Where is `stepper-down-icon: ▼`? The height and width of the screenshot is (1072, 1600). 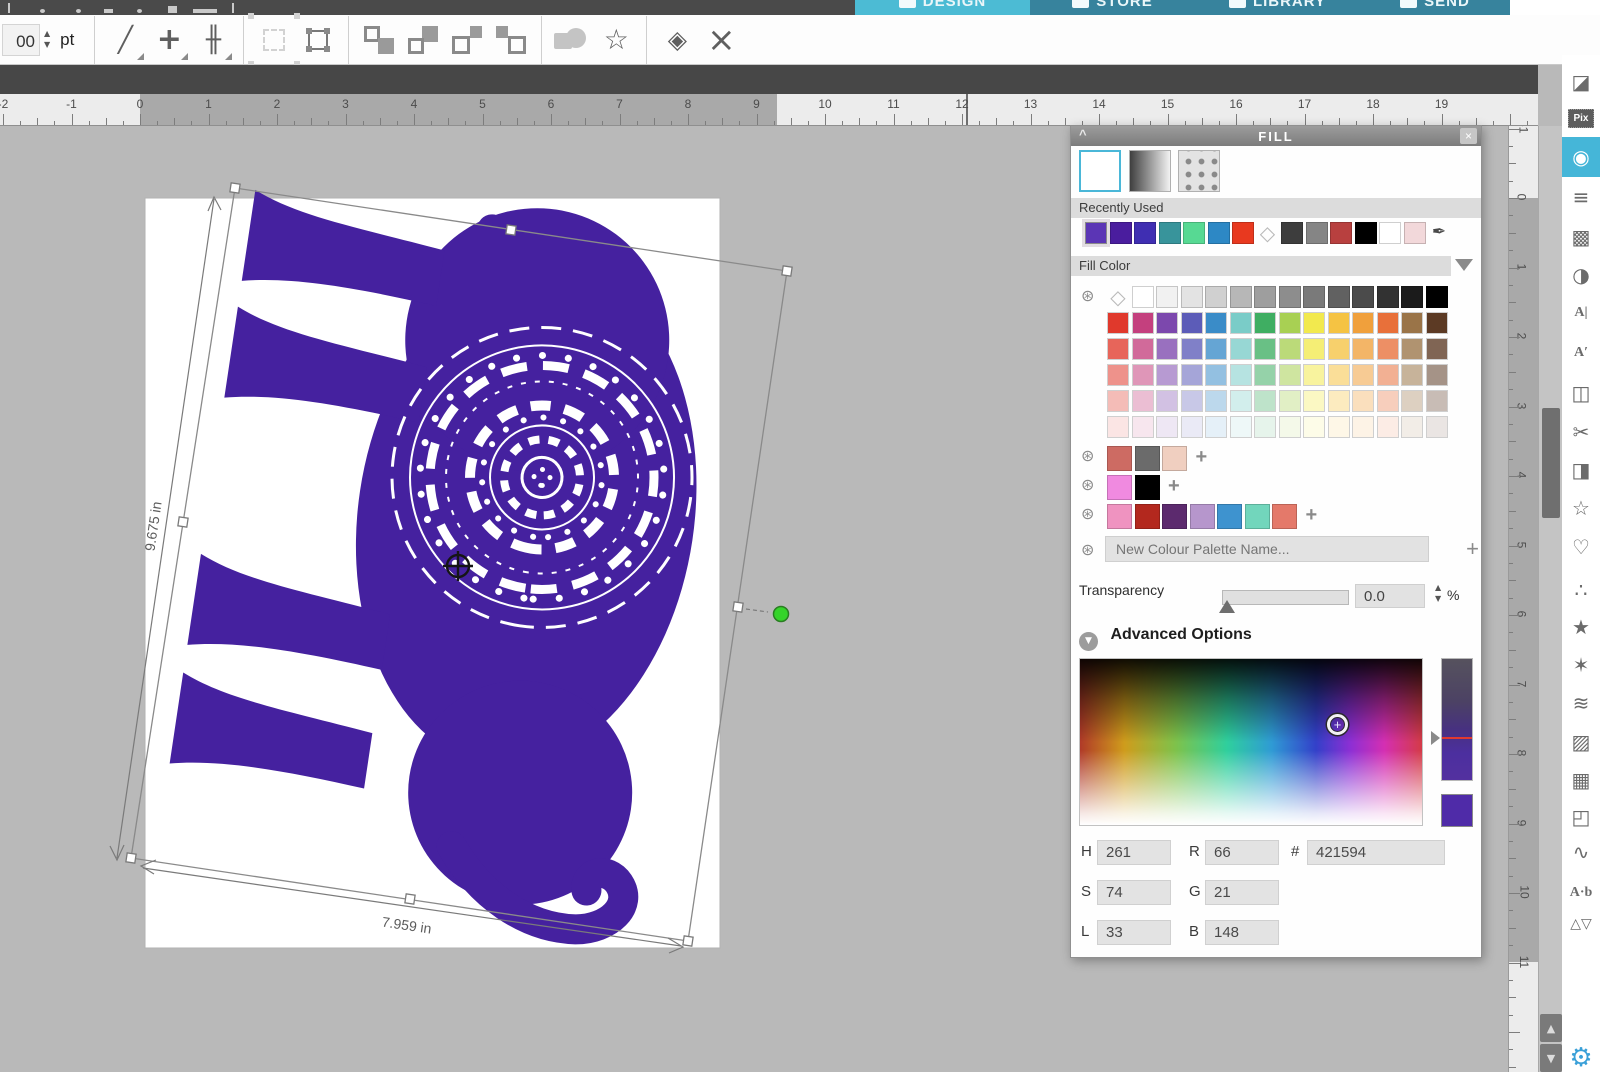 stepper-down-icon: ▼ is located at coordinates (1438, 599).